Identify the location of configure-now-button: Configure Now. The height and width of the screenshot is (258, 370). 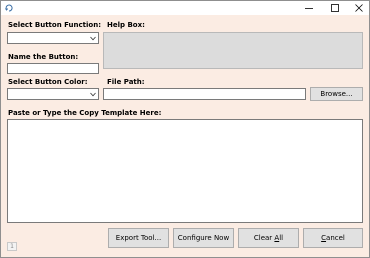
(203, 238).